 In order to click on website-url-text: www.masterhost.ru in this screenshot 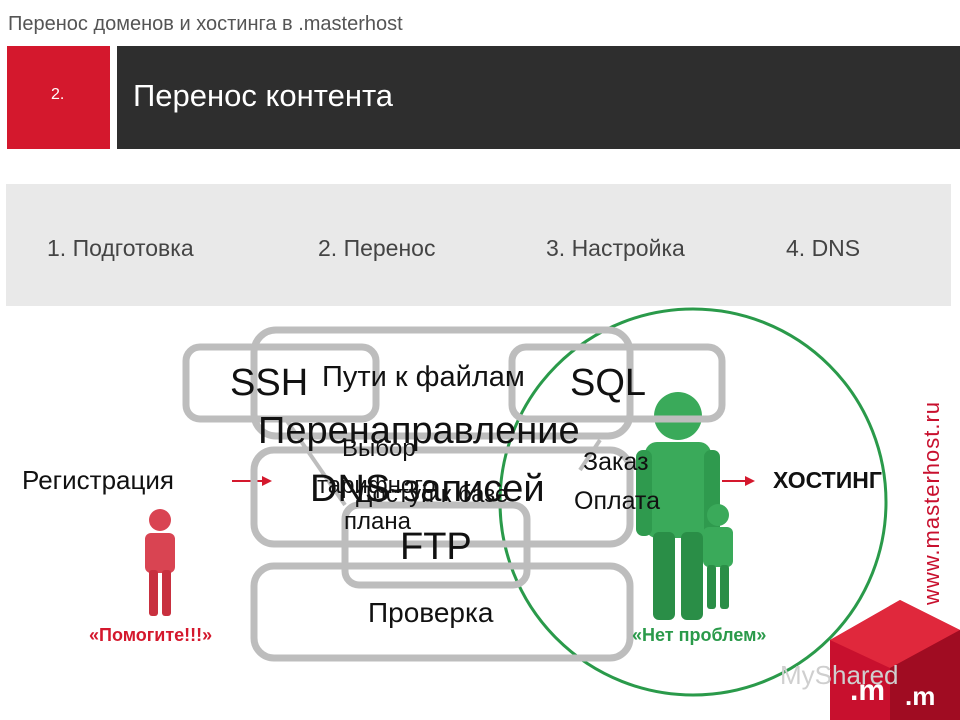, I will do `click(931, 503)`.